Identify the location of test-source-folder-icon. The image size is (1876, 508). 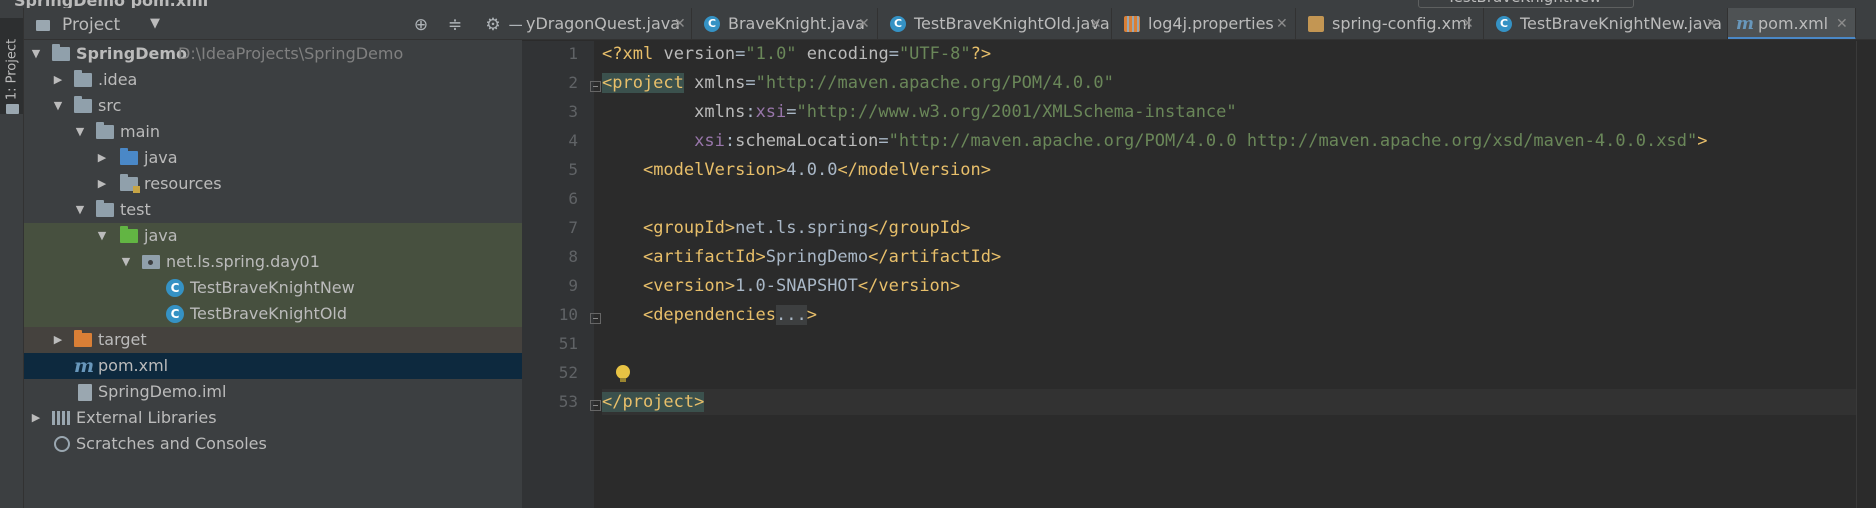
(129, 234).